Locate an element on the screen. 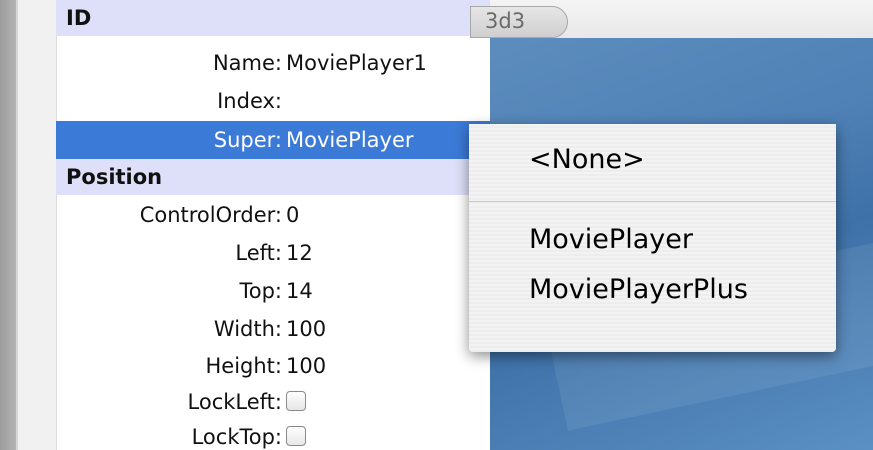 This screenshot has height=450, width=873. property-label: ControlOrder: is located at coordinates (210, 215).